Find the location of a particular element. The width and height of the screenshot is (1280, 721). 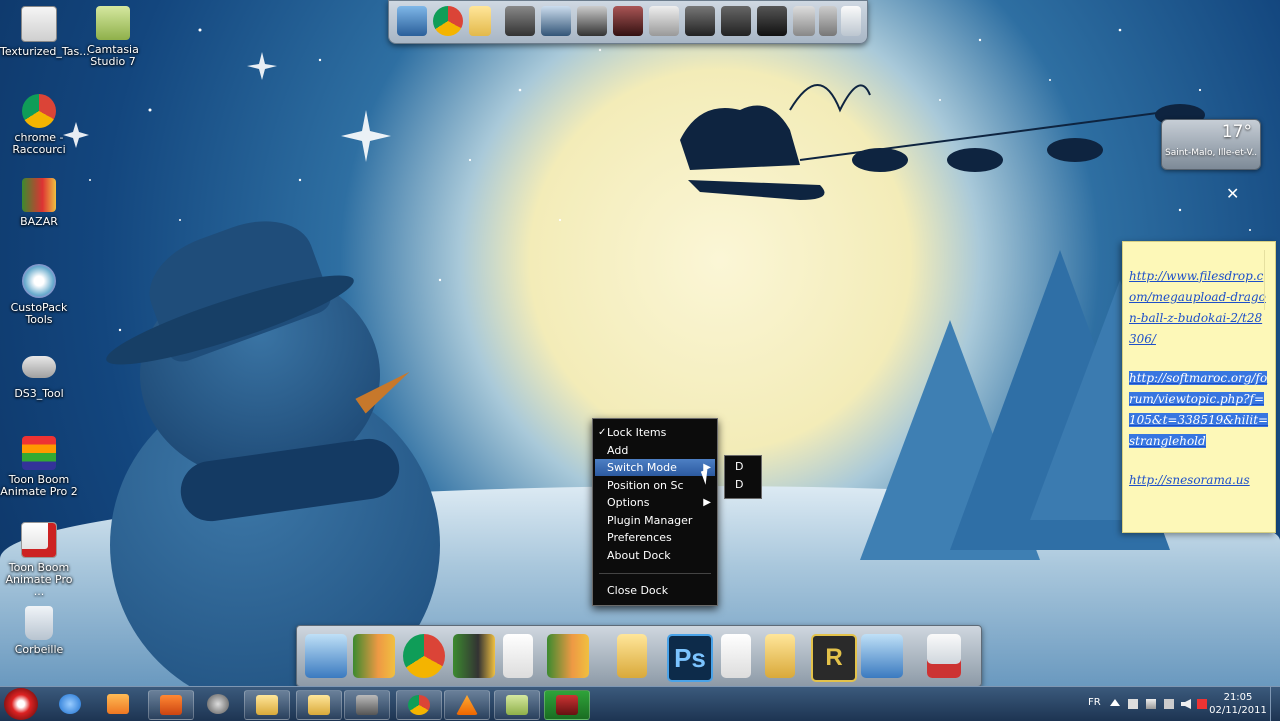

desktop-icon-corbeille: Corbeille is located at coordinates (39, 631).